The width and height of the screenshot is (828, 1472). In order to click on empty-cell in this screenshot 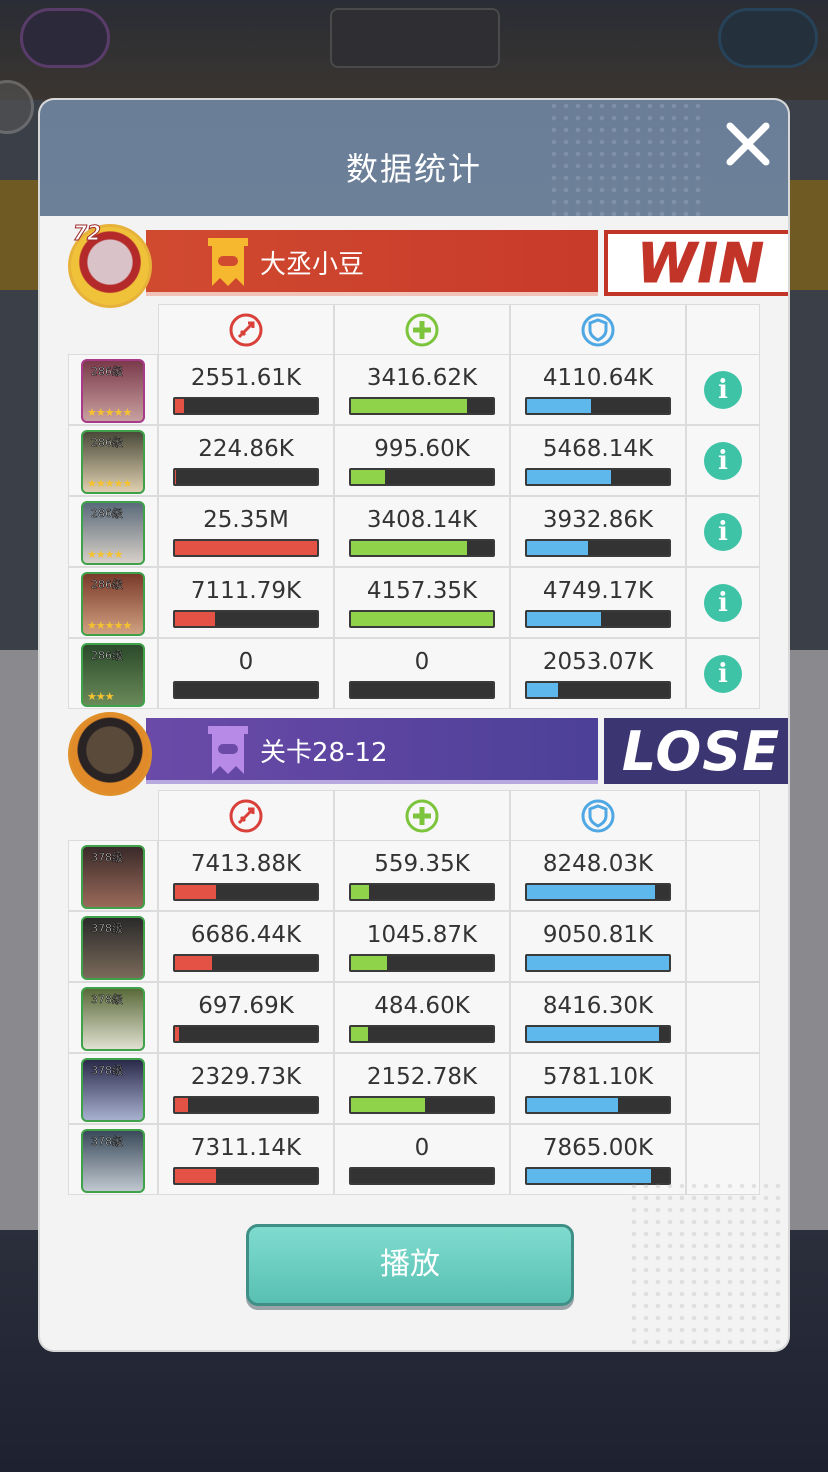, I will do `click(723, 875)`.